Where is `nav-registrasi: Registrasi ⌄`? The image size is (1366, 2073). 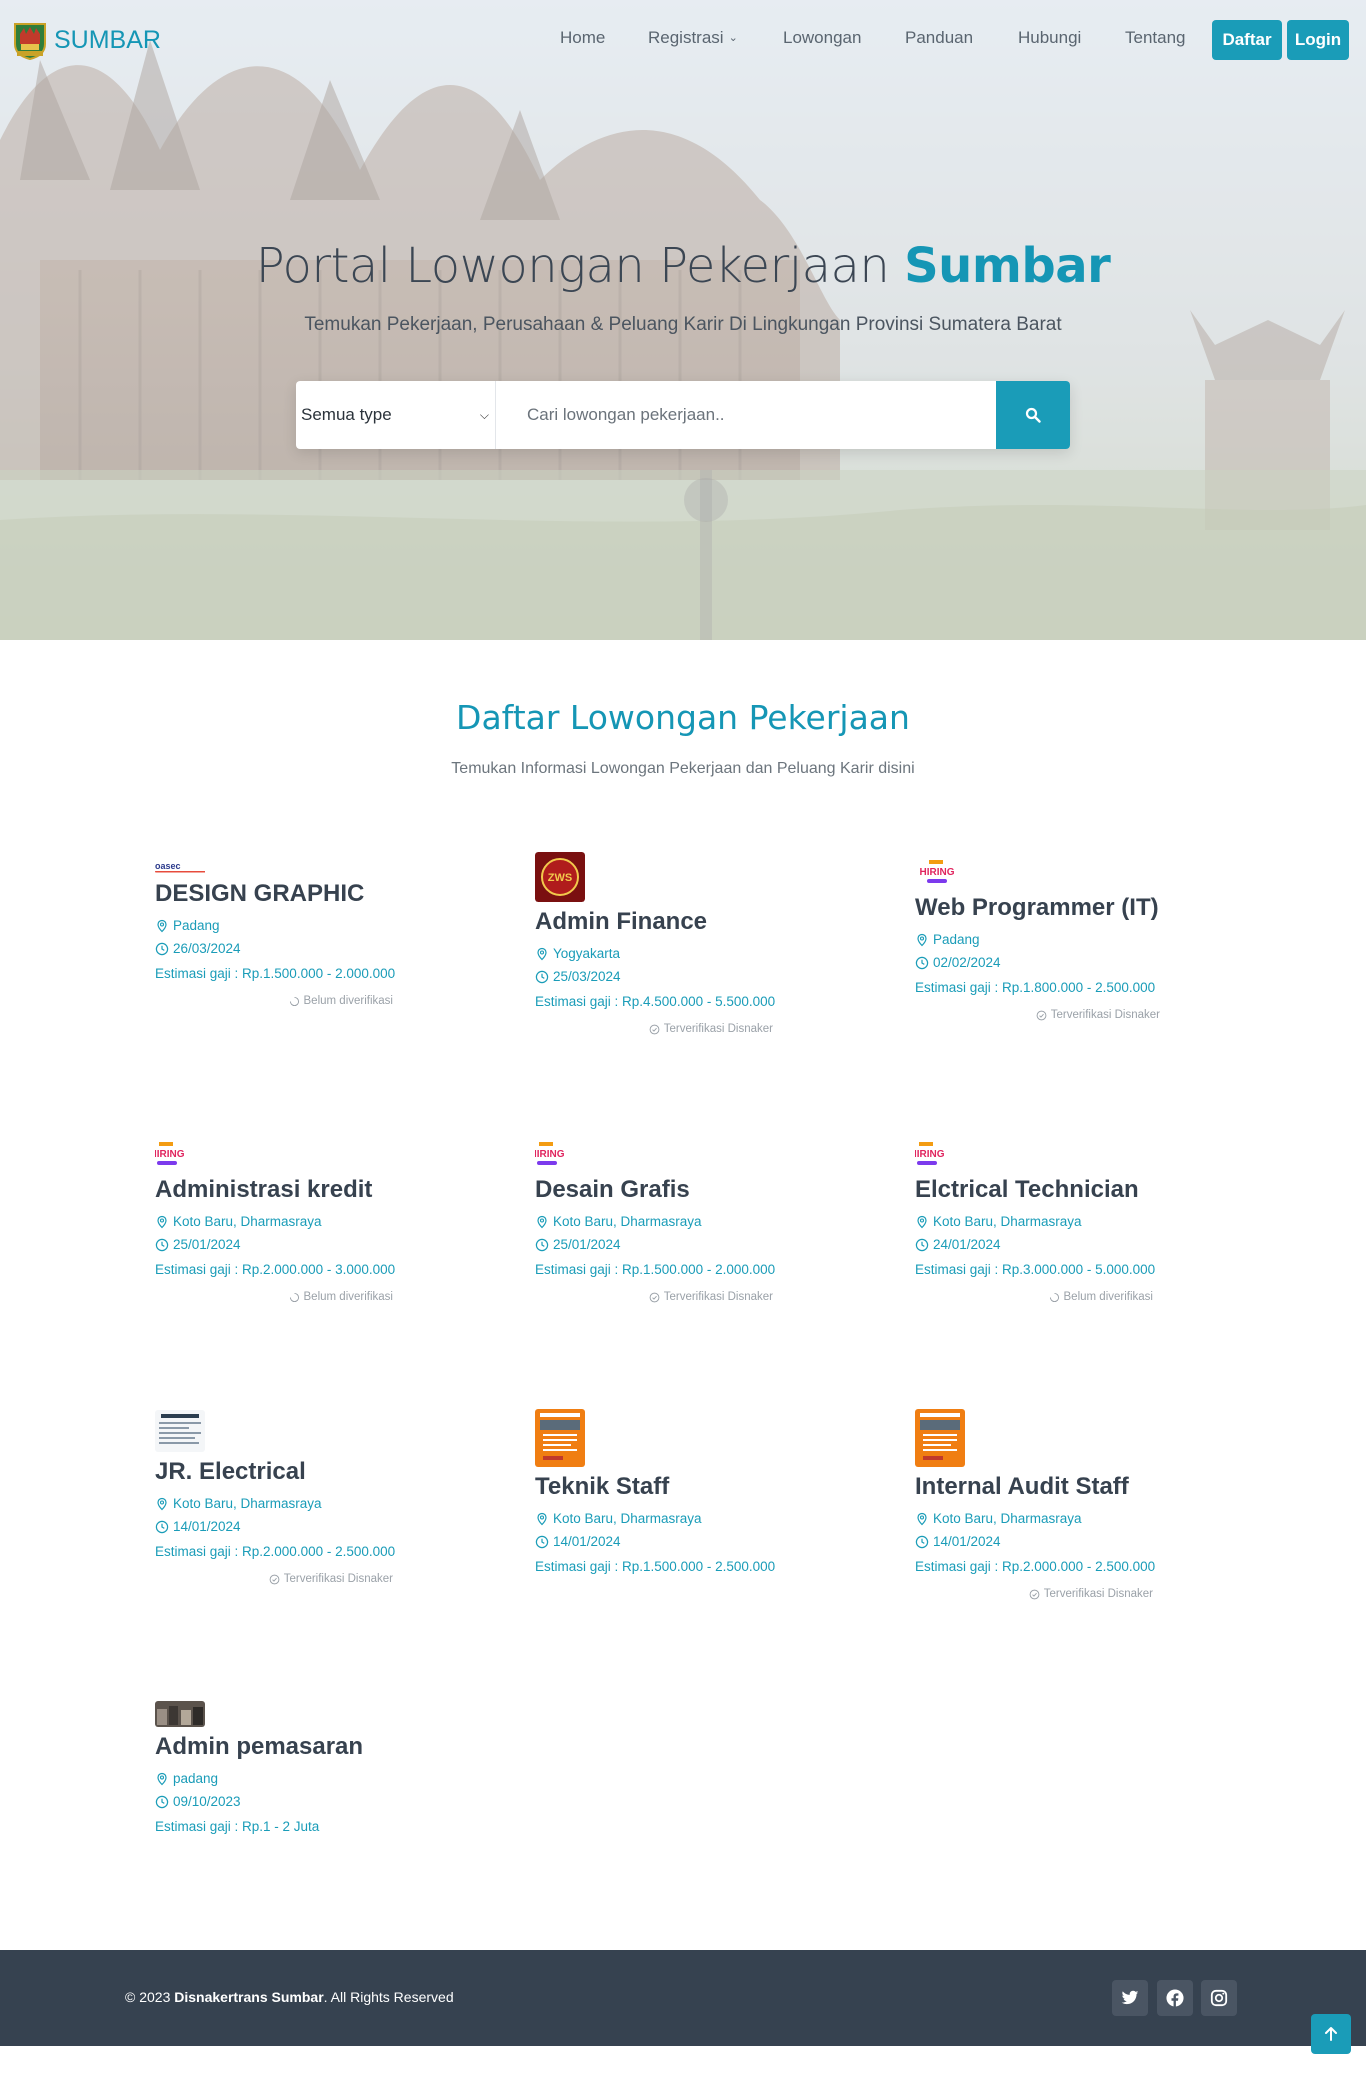 nav-registrasi: Registrasi ⌄ is located at coordinates (693, 38).